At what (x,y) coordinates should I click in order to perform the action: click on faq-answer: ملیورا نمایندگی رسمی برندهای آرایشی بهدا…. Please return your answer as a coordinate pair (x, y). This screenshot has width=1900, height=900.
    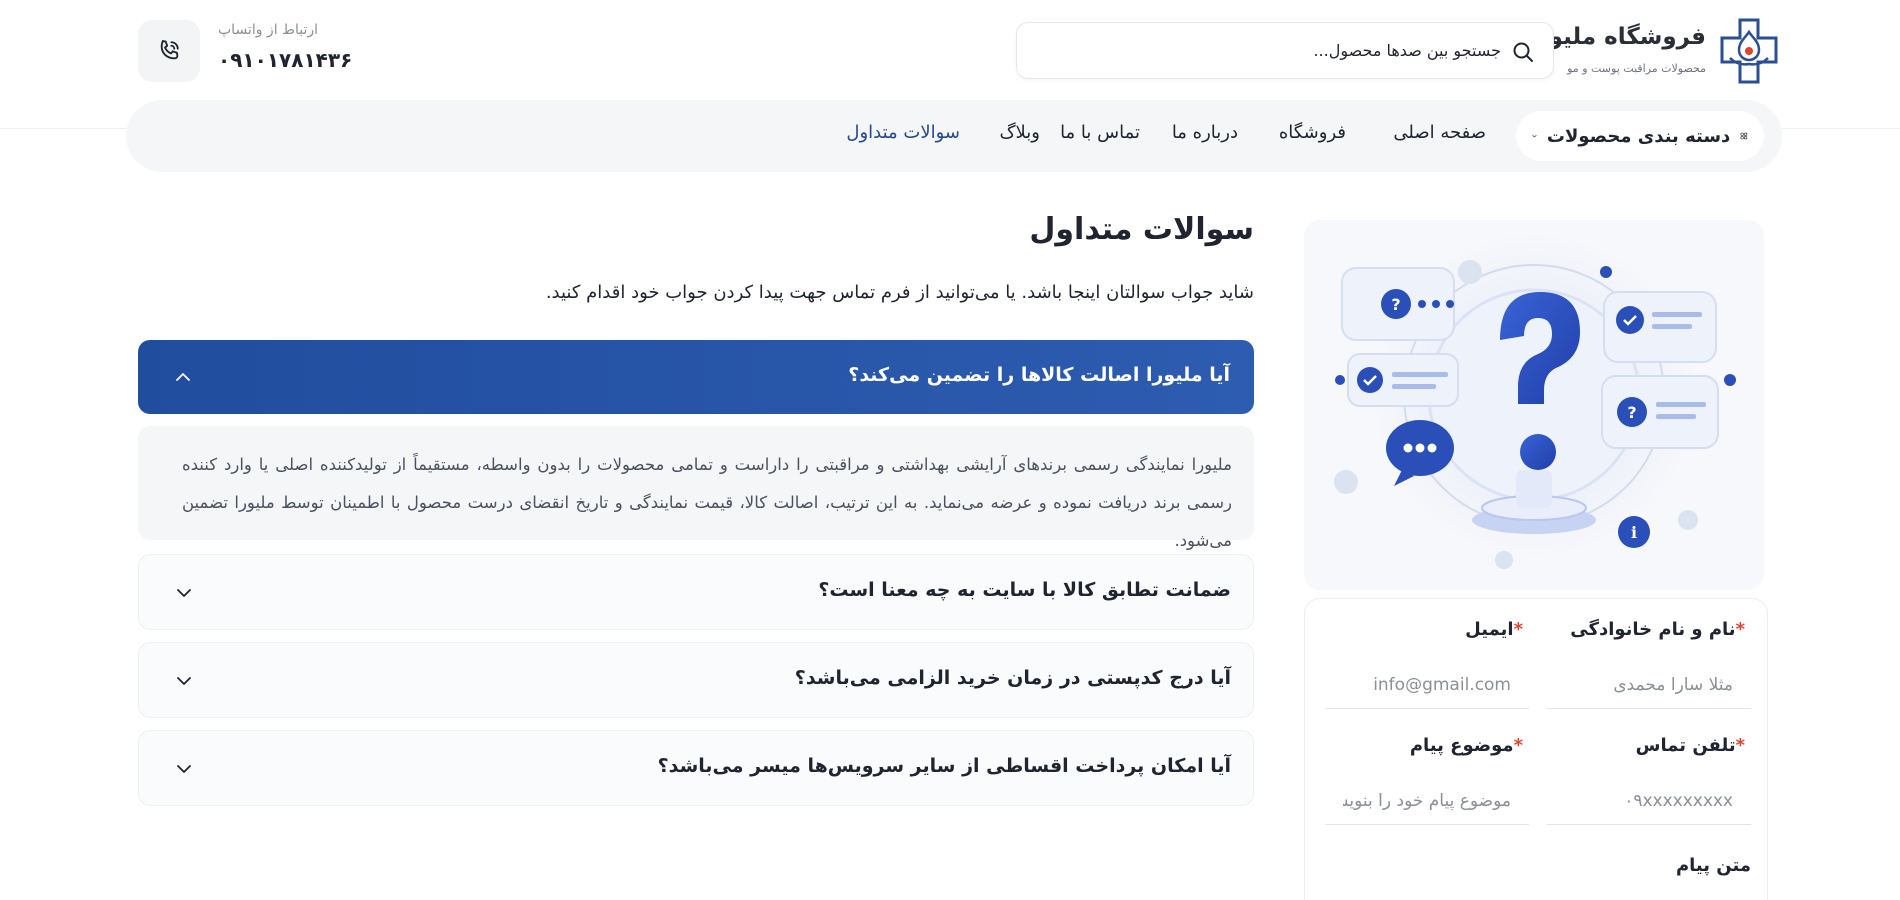
    Looking at the image, I should click on (696, 488).